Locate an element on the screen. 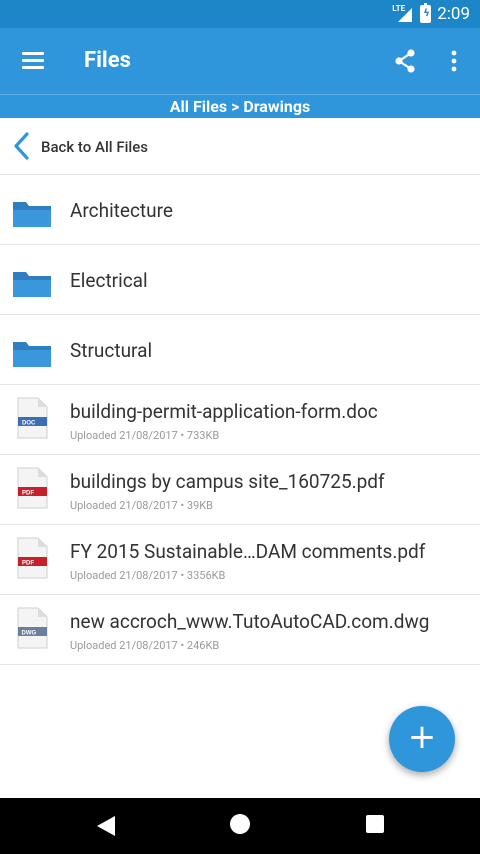 This screenshot has height=854, width=480. more-options-icon is located at coordinates (454, 61).